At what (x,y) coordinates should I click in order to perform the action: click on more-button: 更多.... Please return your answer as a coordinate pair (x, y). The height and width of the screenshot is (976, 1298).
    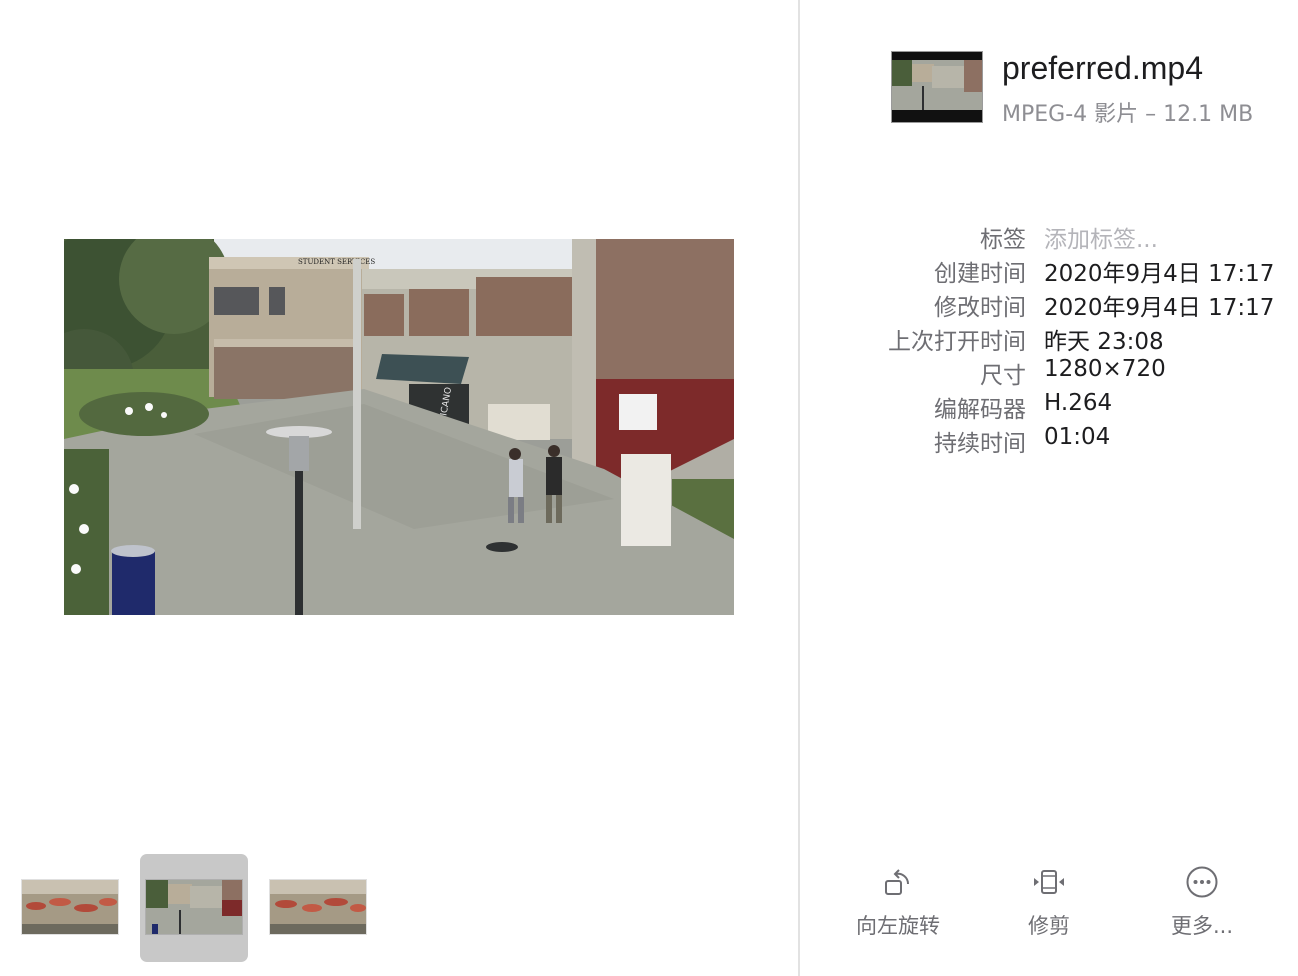
    Looking at the image, I should click on (1202, 900).